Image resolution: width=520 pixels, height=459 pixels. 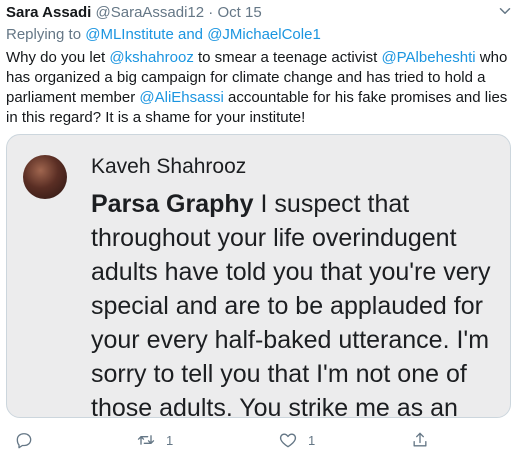 I want to click on share-icon, so click(x=420, y=439).